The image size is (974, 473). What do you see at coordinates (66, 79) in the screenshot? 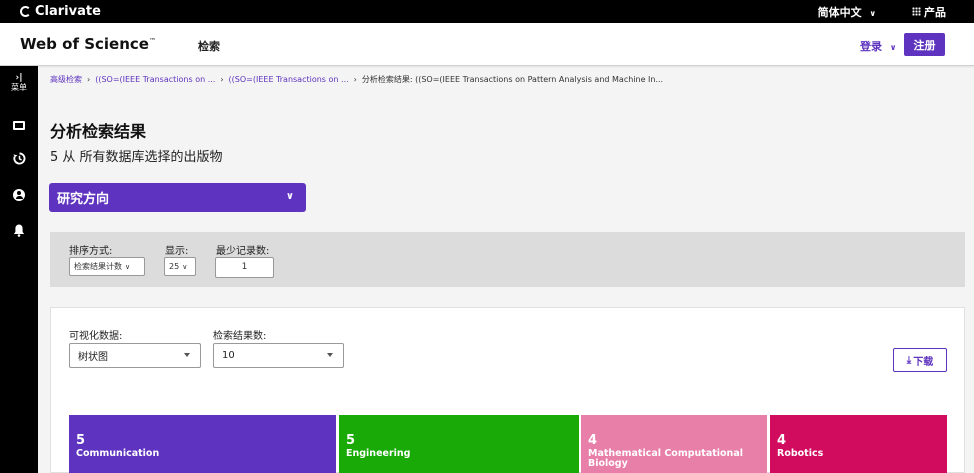
I see `breadcrumb-advanced-search: 高级检索` at bounding box center [66, 79].